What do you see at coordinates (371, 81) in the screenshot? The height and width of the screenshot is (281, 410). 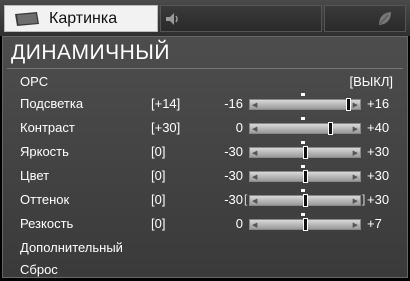 I see `opc-value: [ВЫКЛ]` at bounding box center [371, 81].